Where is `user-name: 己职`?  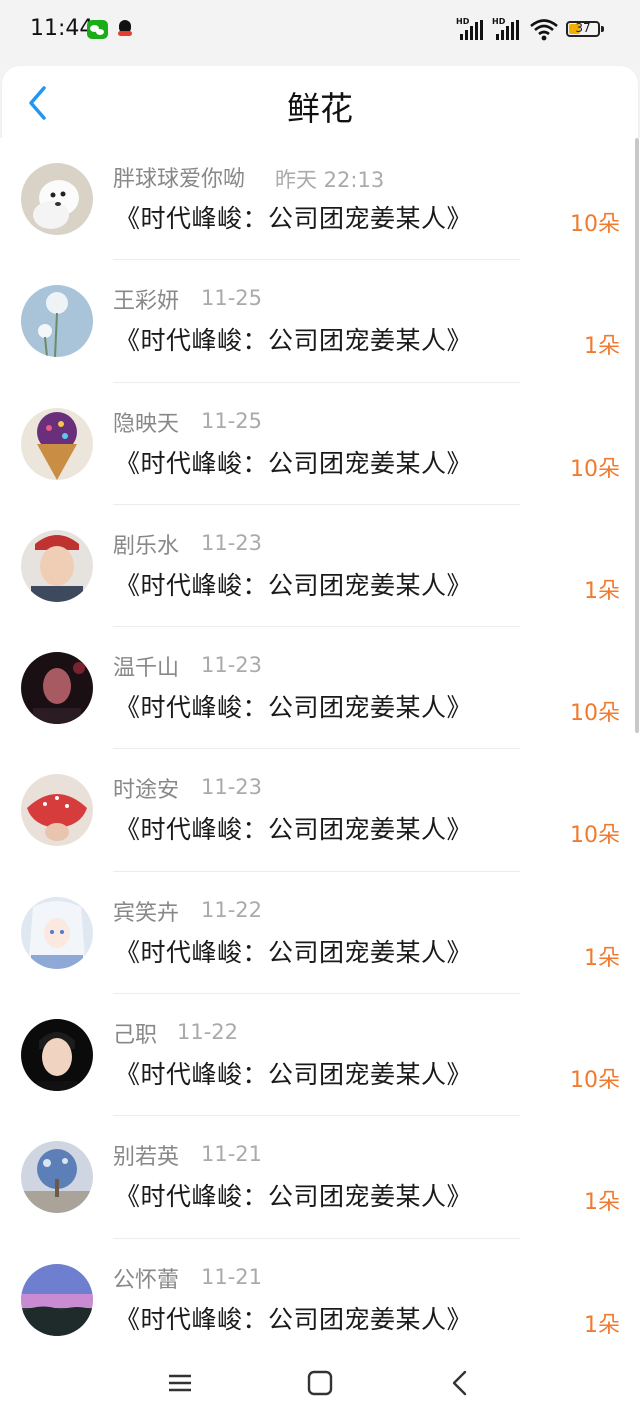
user-name: 己职 is located at coordinates (135, 1036).